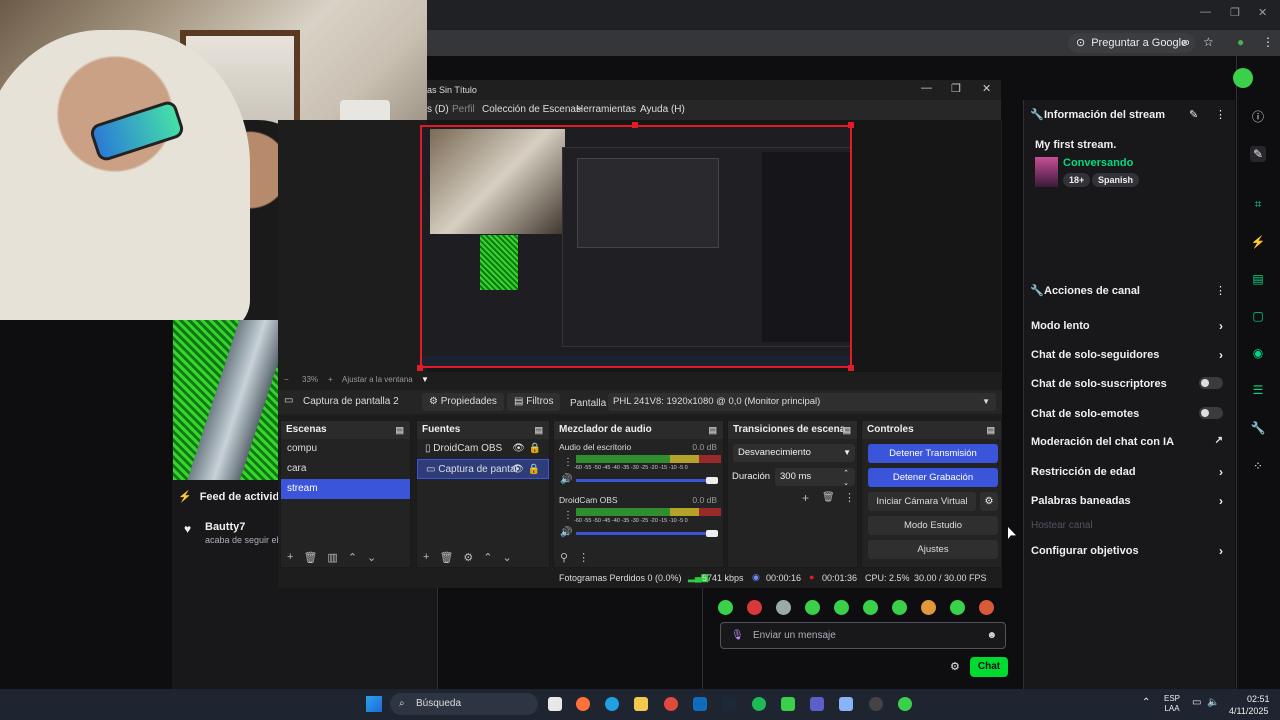 The image size is (1280, 720). What do you see at coordinates (345, 489) in the screenshot?
I see `scene-item-selected: stream` at bounding box center [345, 489].